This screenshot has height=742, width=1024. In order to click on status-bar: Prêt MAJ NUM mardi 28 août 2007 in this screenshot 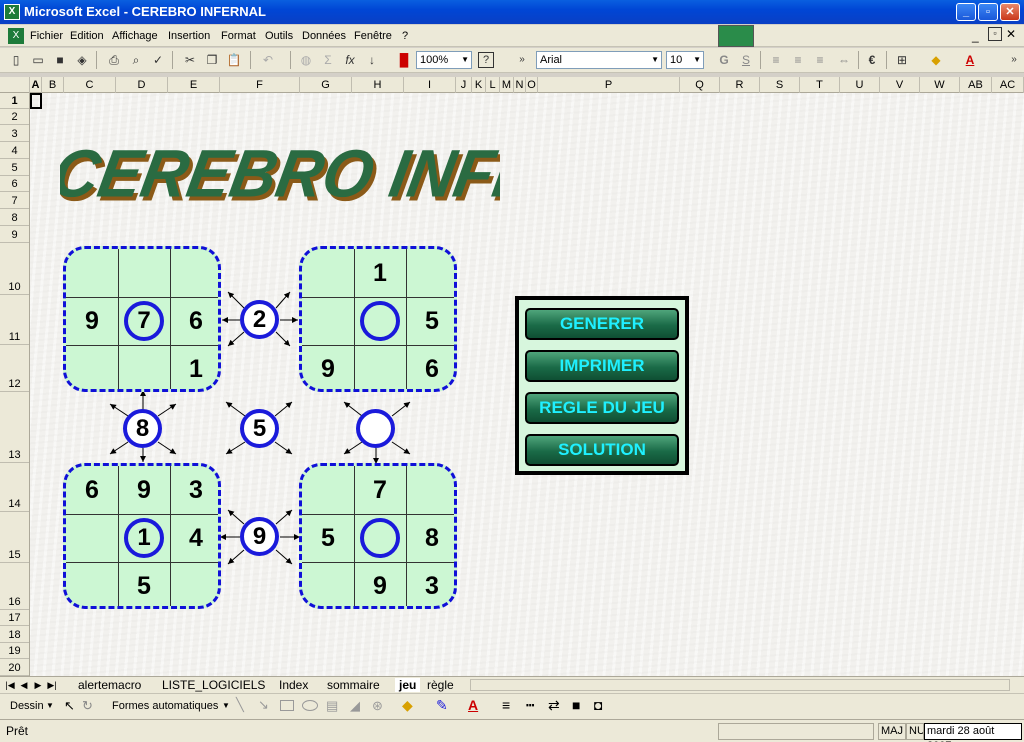, I will do `click(512, 730)`.